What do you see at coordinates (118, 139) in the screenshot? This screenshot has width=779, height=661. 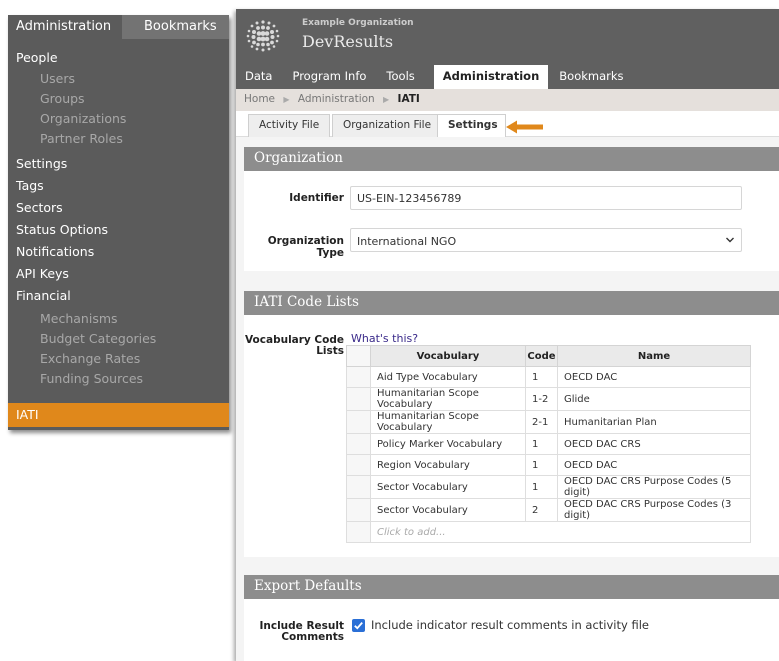 I see `menu-item-partner-roles: Partner Roles` at bounding box center [118, 139].